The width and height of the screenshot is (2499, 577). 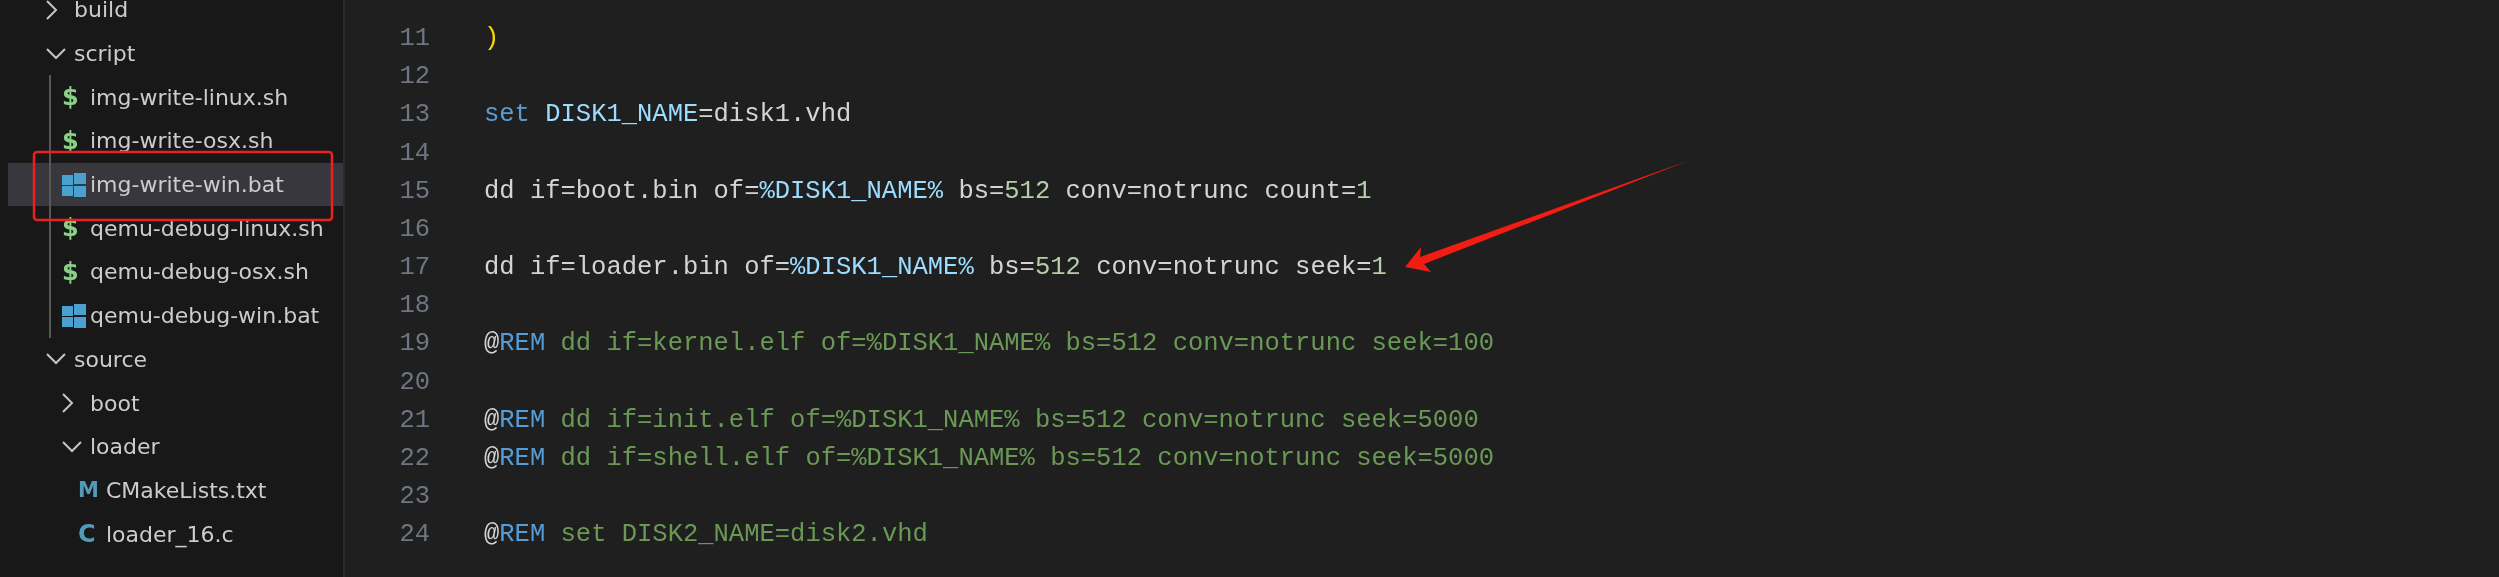 What do you see at coordinates (414, 38) in the screenshot?
I see `line-number: 11` at bounding box center [414, 38].